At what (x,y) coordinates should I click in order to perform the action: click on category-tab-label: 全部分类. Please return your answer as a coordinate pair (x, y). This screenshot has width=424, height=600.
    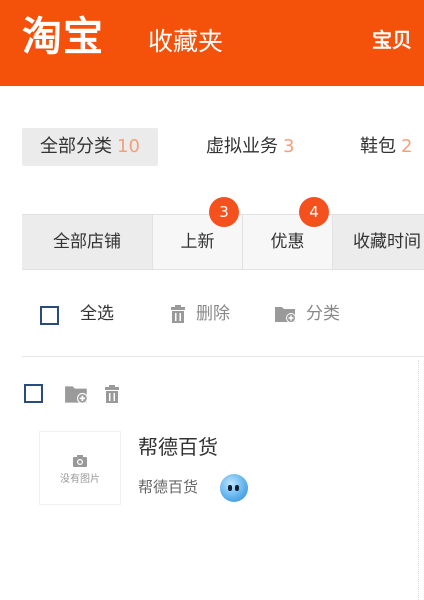
    Looking at the image, I should click on (76, 146).